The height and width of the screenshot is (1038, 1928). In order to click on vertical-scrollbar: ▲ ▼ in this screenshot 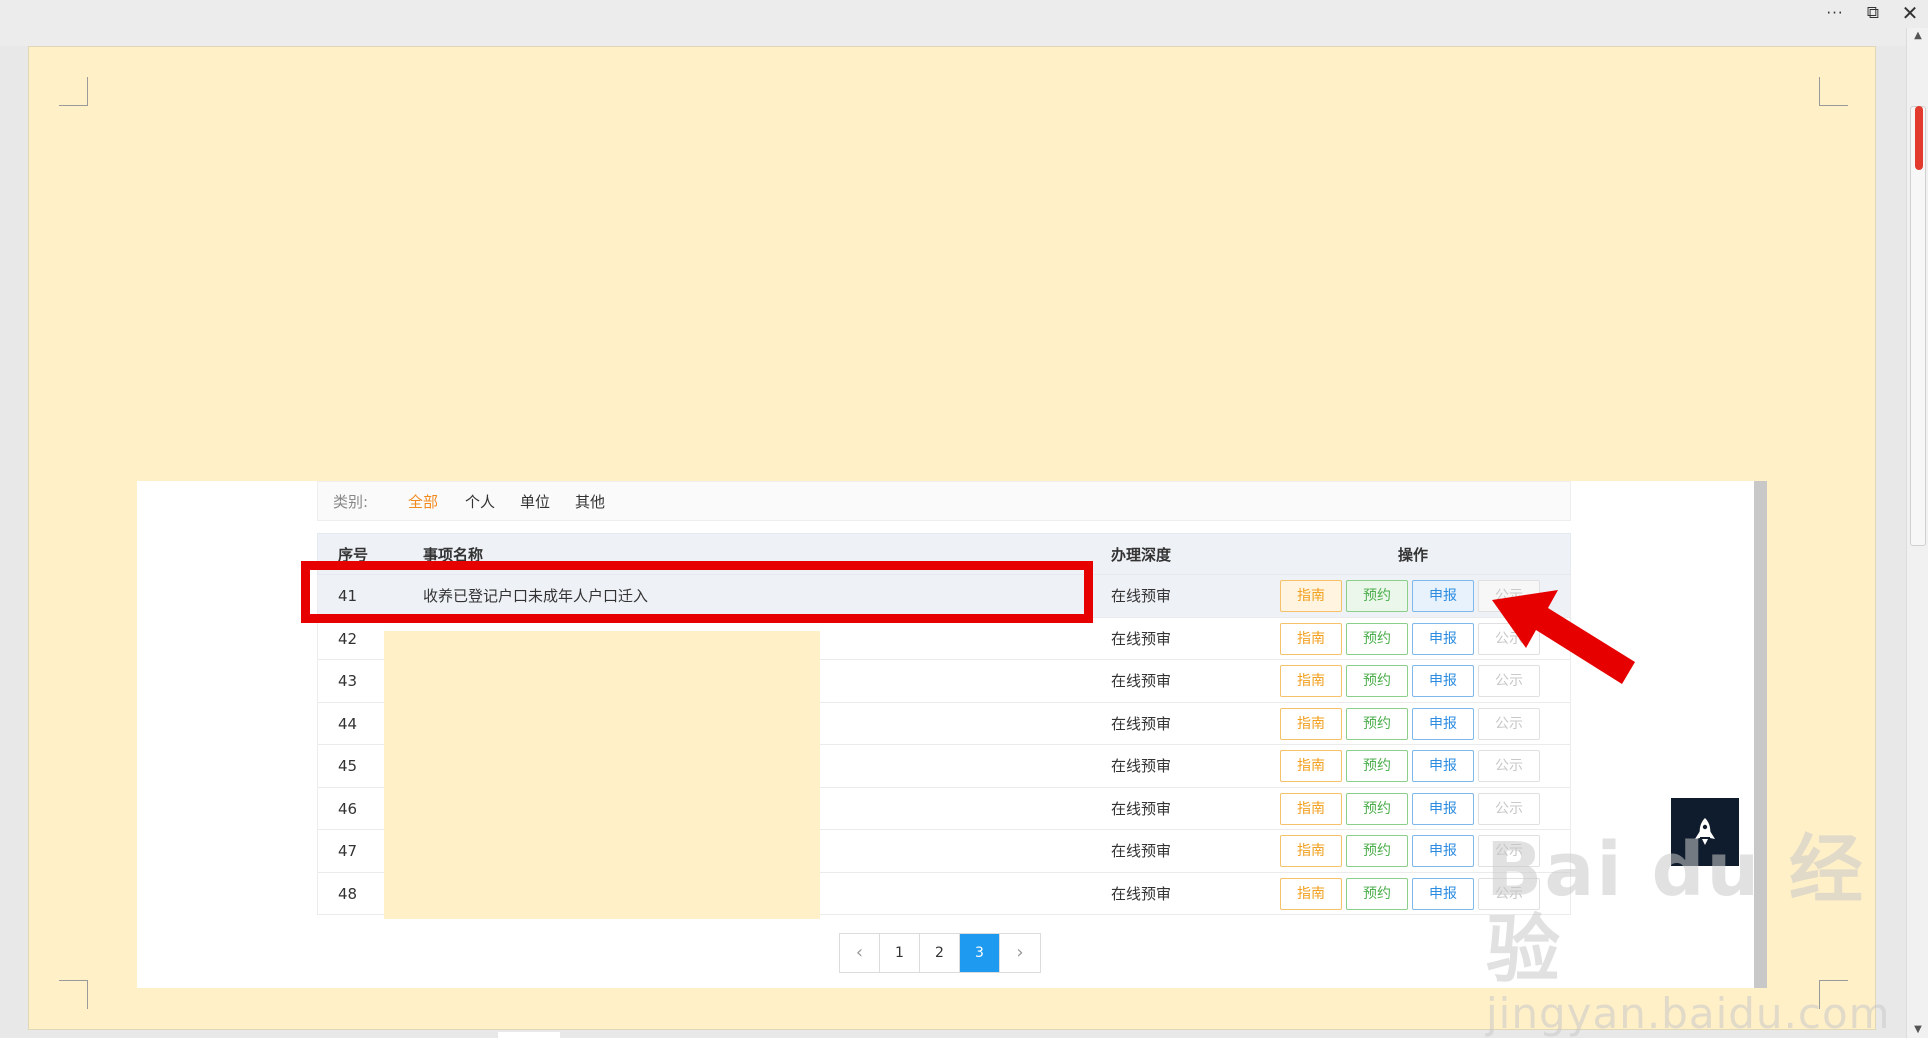, I will do `click(1917, 533)`.